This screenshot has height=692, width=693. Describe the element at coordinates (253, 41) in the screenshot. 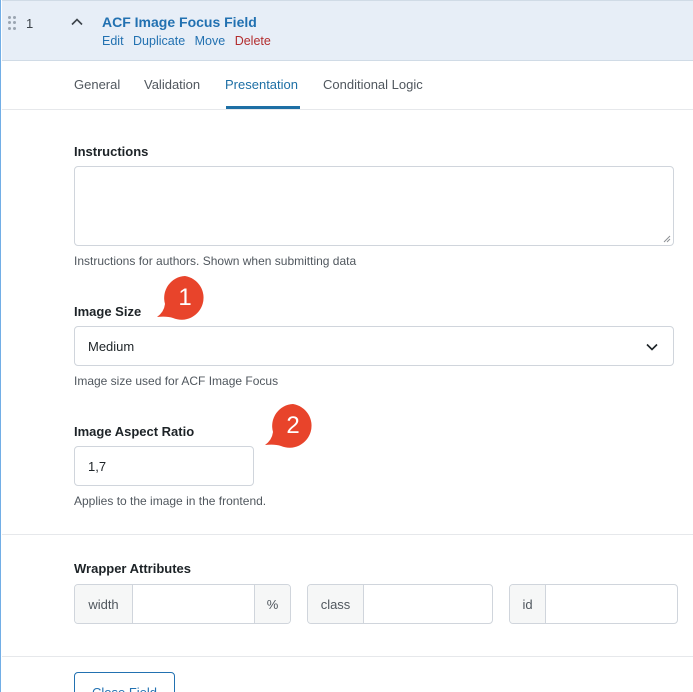

I see `delete-link: Delete` at that location.